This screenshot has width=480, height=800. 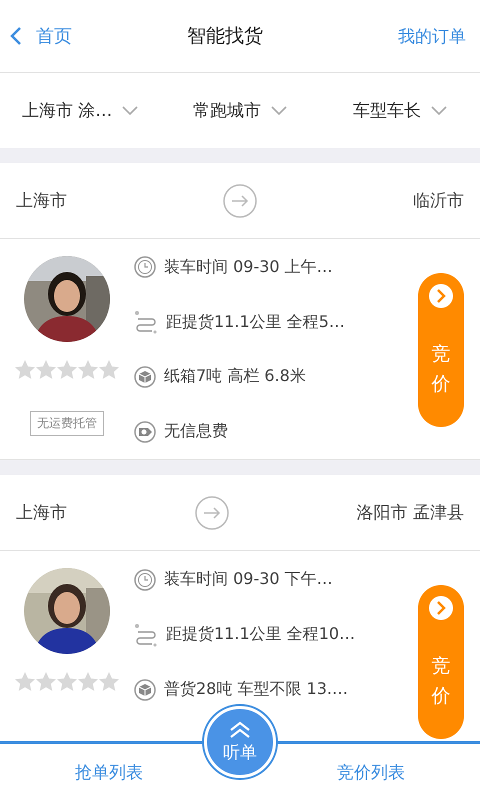 I want to click on destination-city: 临沂市, so click(x=438, y=201).